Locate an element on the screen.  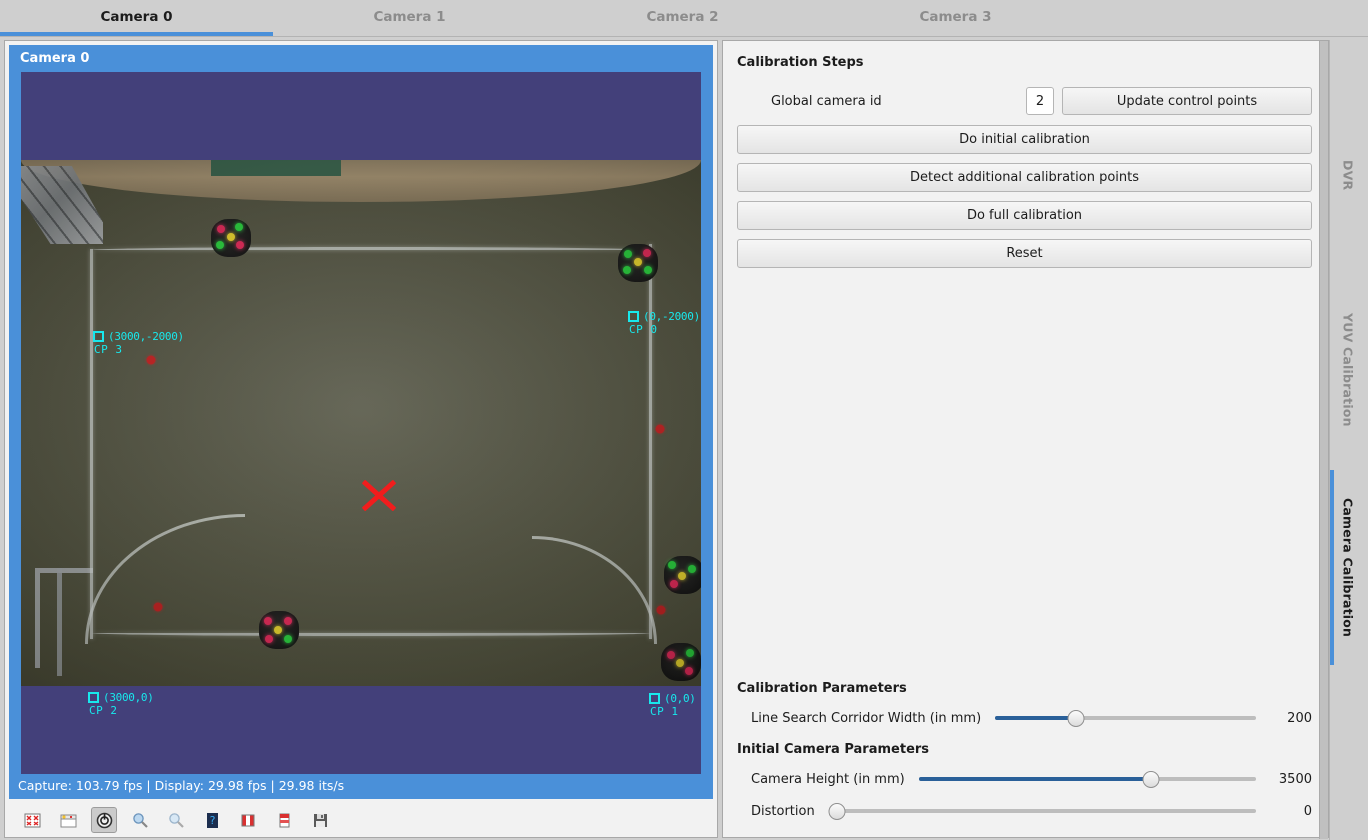
control-point-coord: (0,0) is located at coordinates (680, 698).